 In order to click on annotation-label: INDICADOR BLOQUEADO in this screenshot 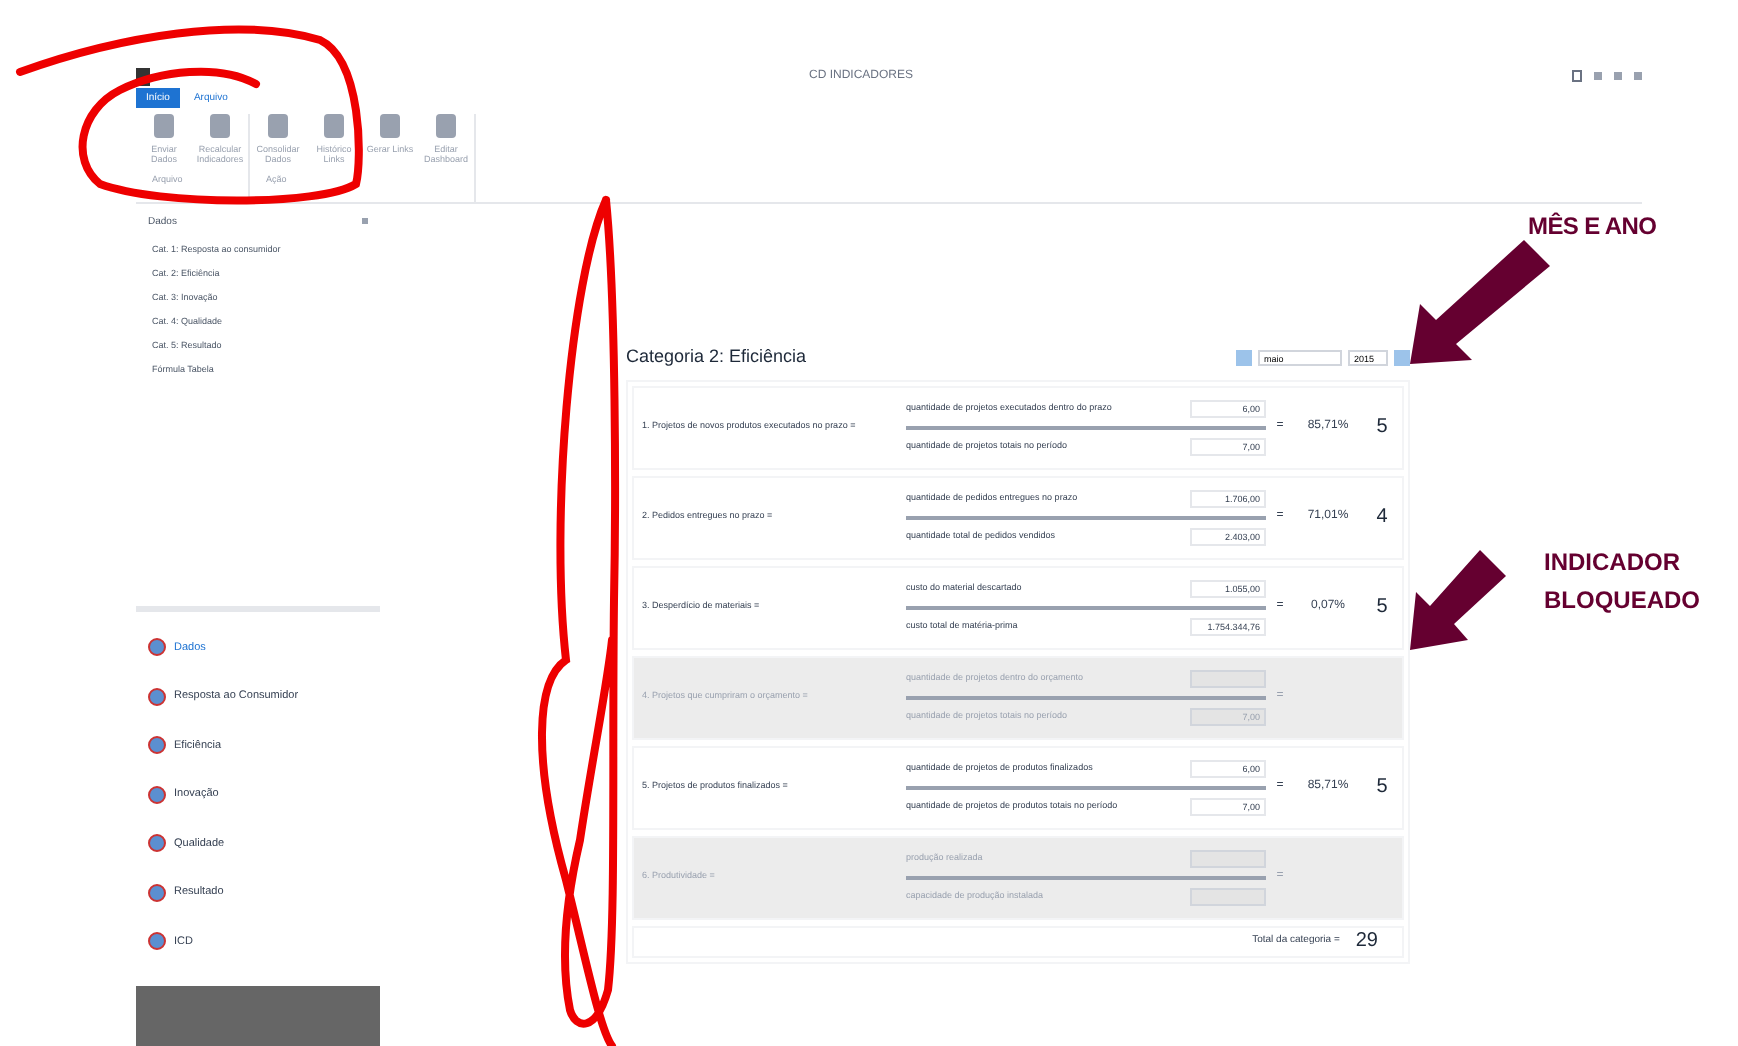, I will do `click(1623, 582)`.